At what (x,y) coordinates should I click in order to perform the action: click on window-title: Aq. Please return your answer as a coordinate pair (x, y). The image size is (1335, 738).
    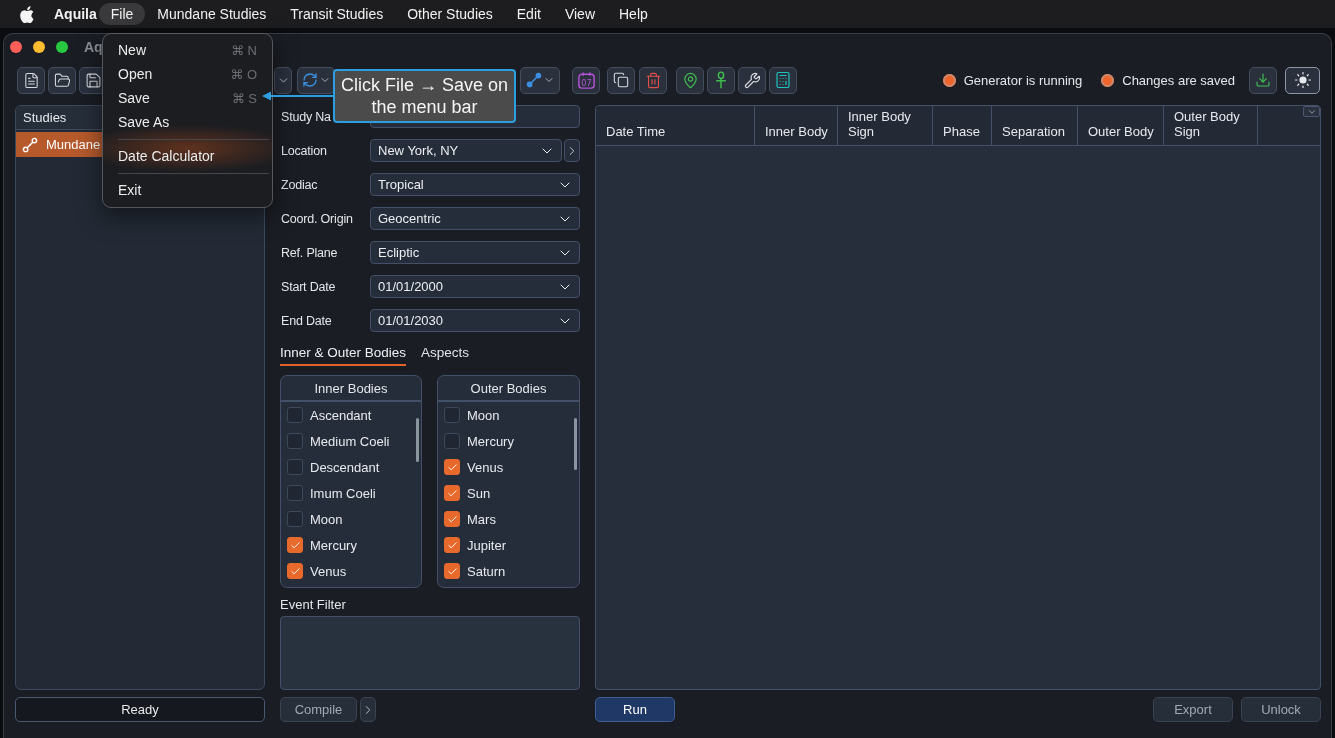
    Looking at the image, I should click on (93, 46).